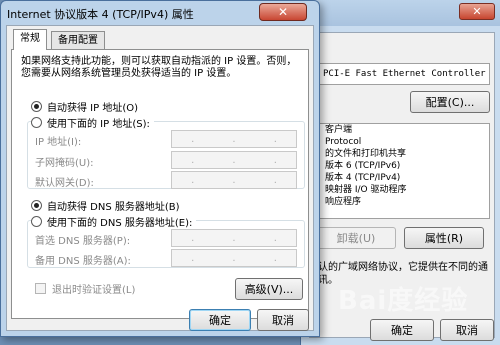  Describe the element at coordinates (403, 130) in the screenshot. I see `list-item: 客户端` at that location.